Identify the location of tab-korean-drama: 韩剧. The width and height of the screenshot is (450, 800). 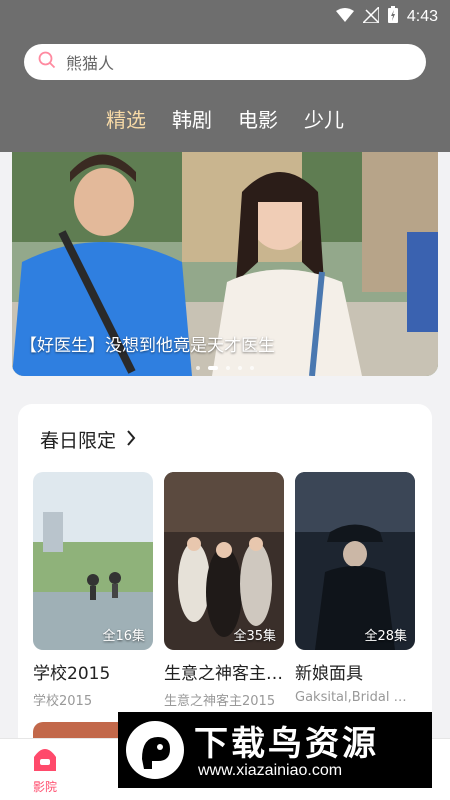
(192, 118).